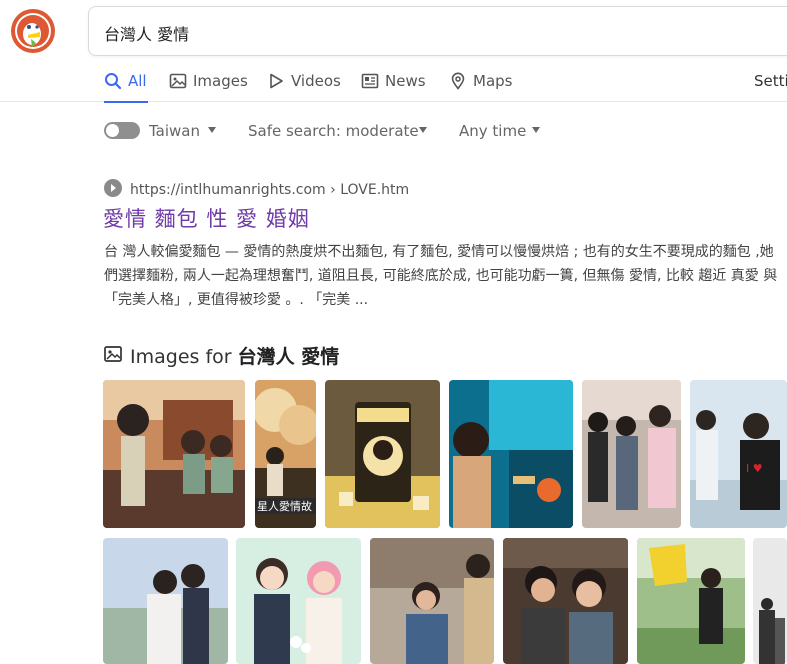 This screenshot has height=664, width=787. What do you see at coordinates (228, 190) in the screenshot?
I see `result-domain: https://intlhumanrights.com` at bounding box center [228, 190].